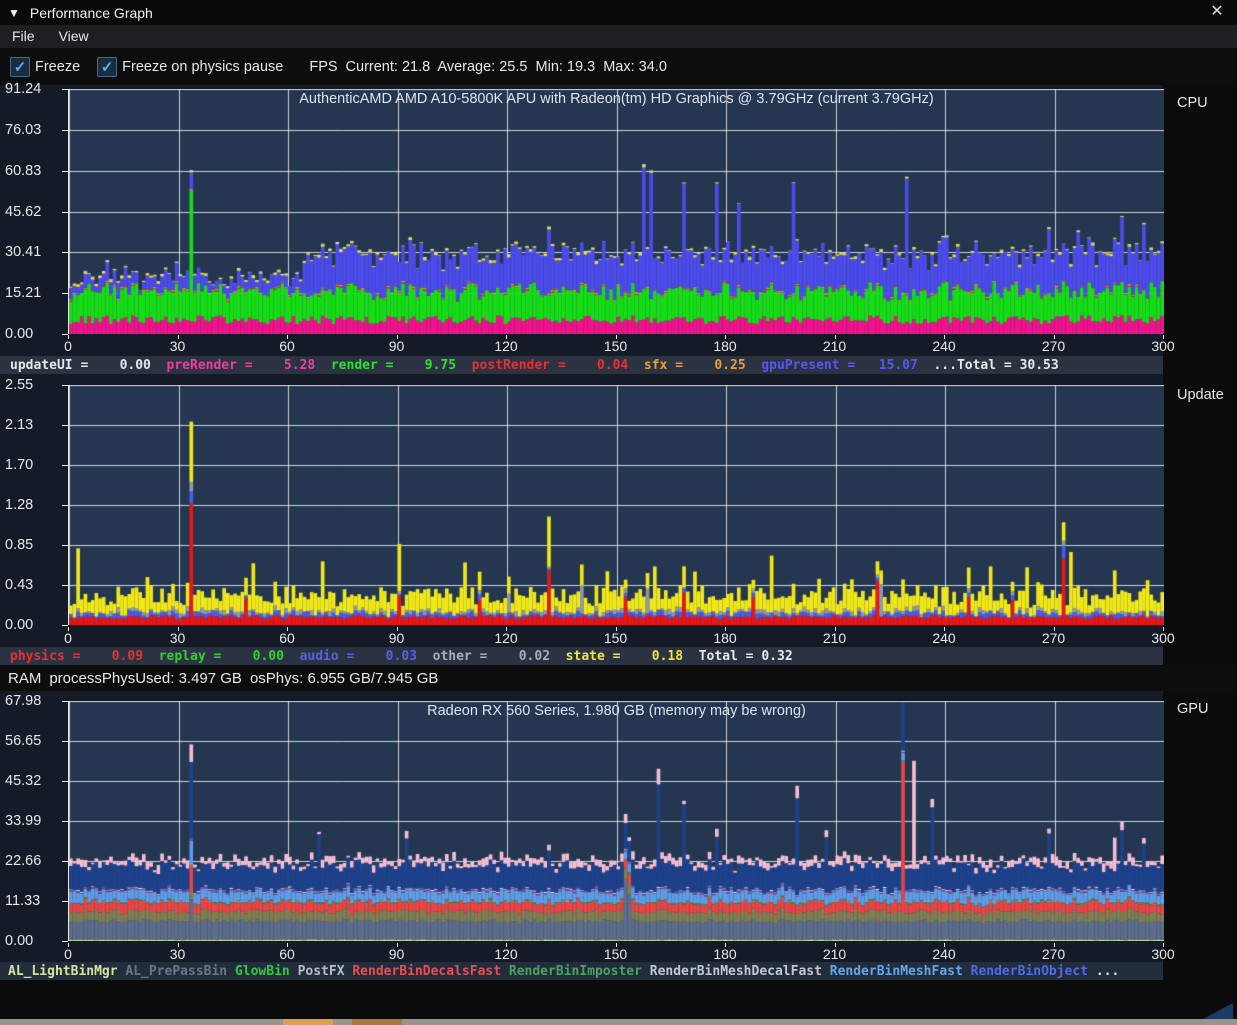  Describe the element at coordinates (23, 293) in the screenshot. I see `y-tick-label: 15.21` at that location.